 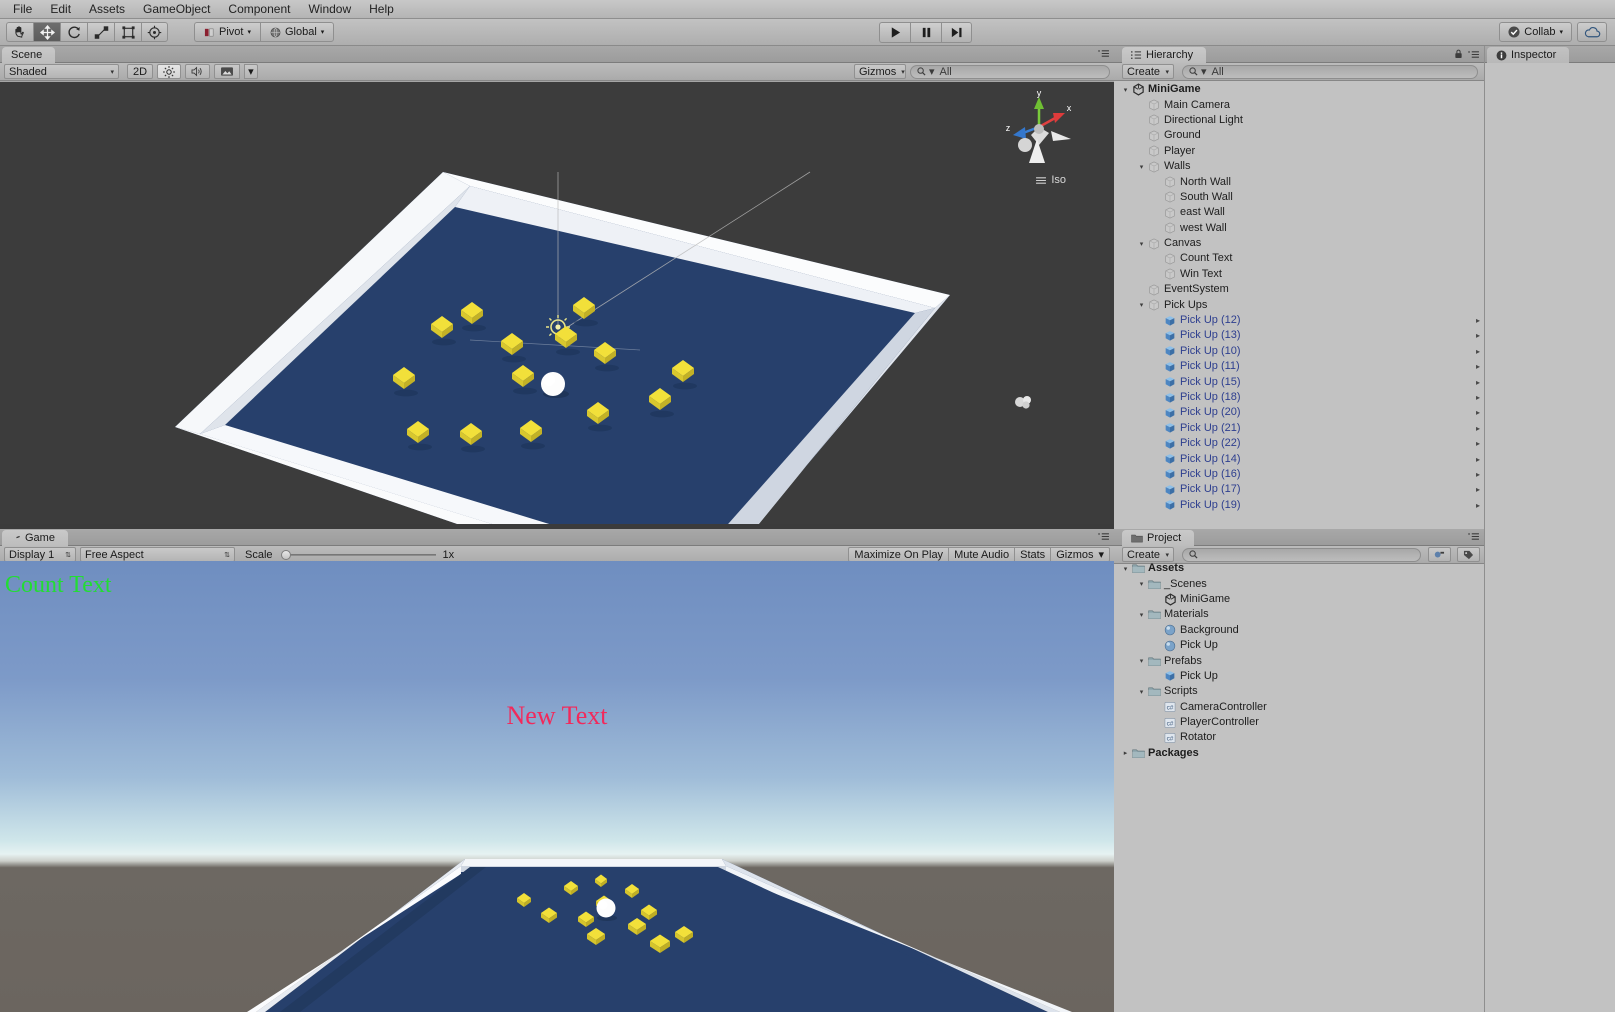 What do you see at coordinates (1528, 55) in the screenshot?
I see `tab-inspector: Inspector` at bounding box center [1528, 55].